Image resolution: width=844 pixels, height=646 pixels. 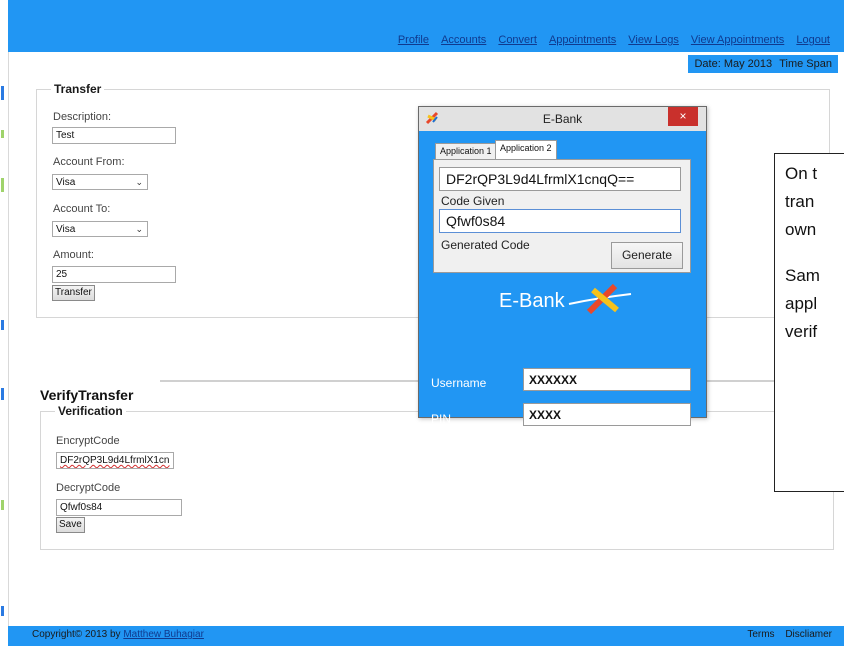 What do you see at coordinates (73, 255) in the screenshot?
I see `amount-label: Amount:` at bounding box center [73, 255].